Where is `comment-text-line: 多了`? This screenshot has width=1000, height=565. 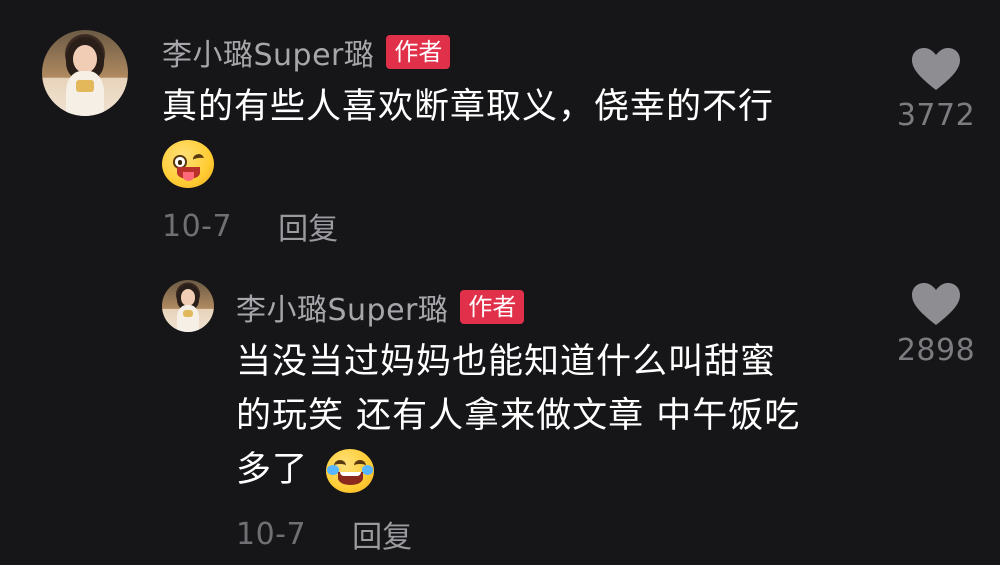
comment-text-line: 多了 is located at coordinates (272, 470).